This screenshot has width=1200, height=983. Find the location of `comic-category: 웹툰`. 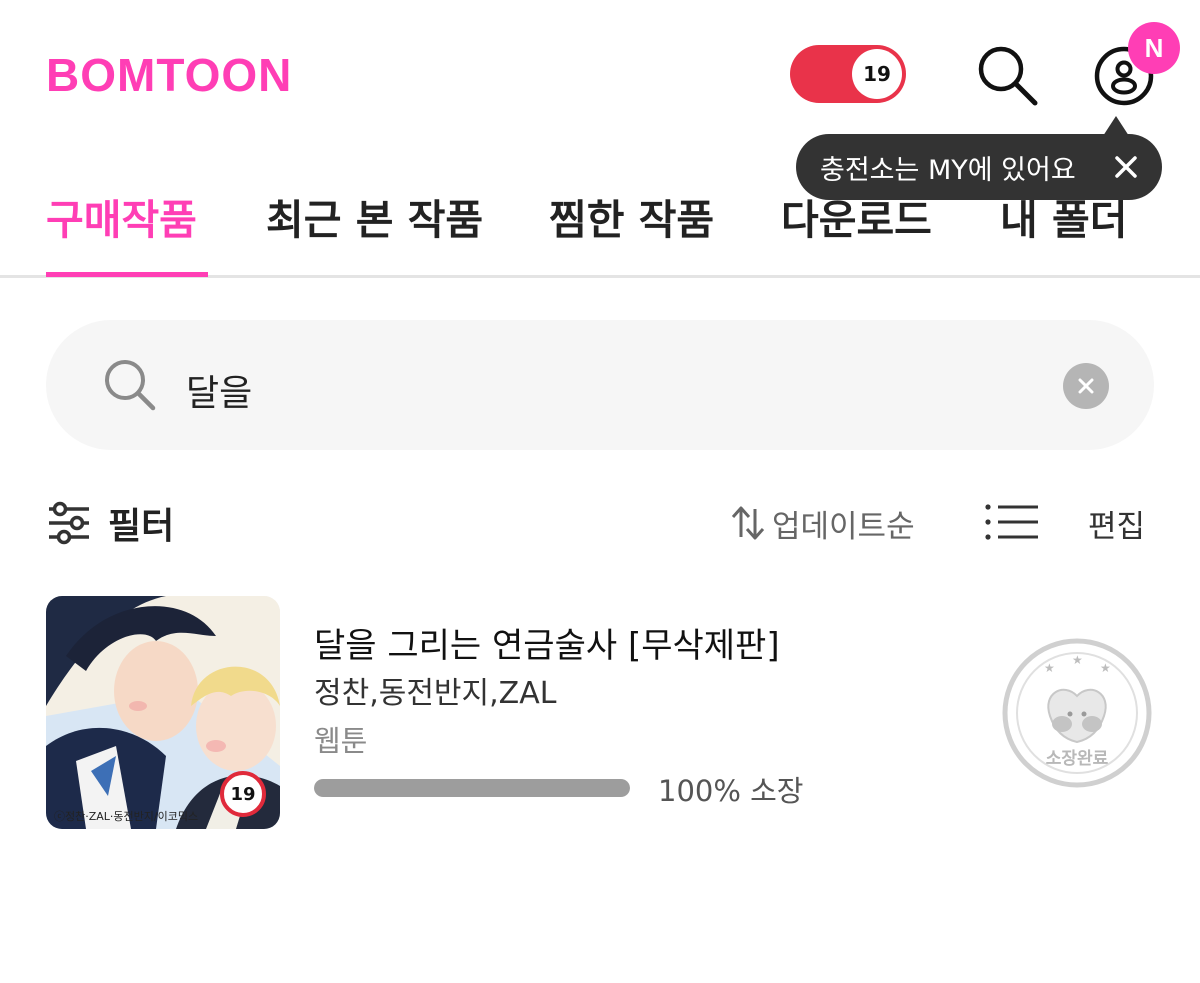

comic-category: 웹툰 is located at coordinates (341, 741).